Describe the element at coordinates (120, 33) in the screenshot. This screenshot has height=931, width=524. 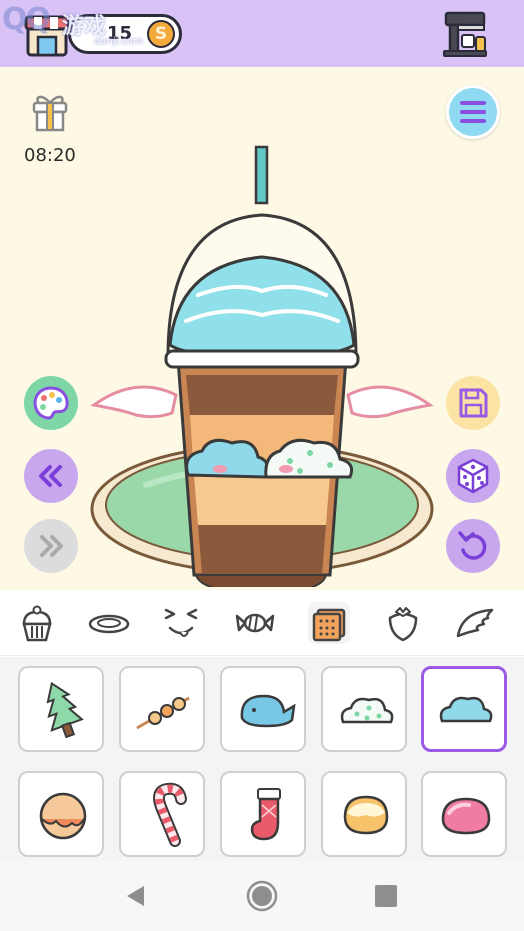
I see `coin-count: 15` at that location.